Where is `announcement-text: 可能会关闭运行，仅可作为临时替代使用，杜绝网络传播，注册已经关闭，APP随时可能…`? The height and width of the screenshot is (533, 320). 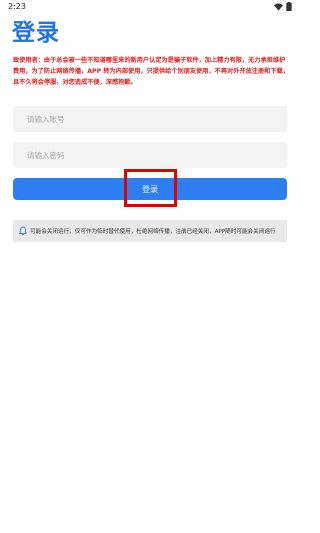
announcement-text: 可能会关闭运行，仅可作为临时替代使用，杜绝网络传播，注册已经关闭，APP随时可能… is located at coordinates (153, 232).